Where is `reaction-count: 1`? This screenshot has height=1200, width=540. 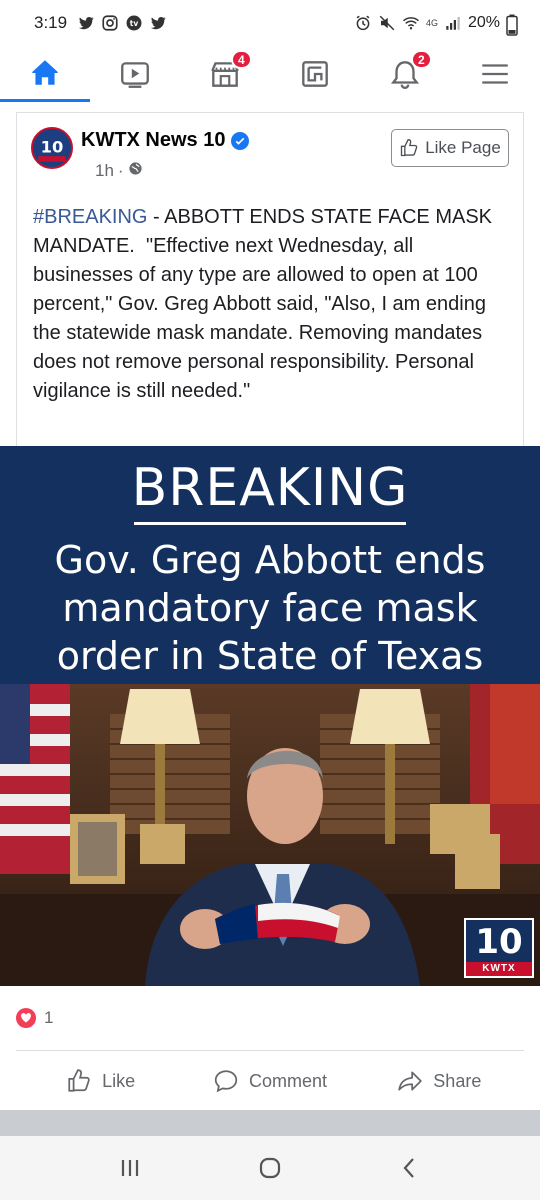 reaction-count: 1 is located at coordinates (49, 1017).